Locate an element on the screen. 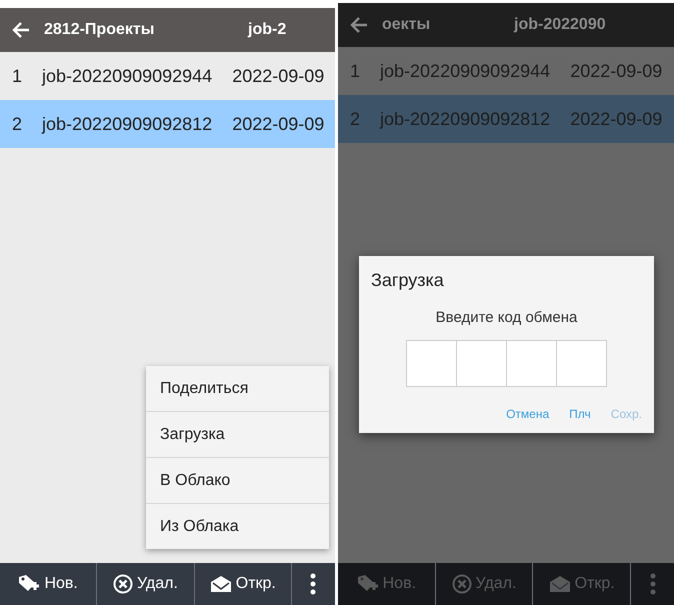 The image size is (674, 605). menu-item: Поделиться is located at coordinates (237, 388).